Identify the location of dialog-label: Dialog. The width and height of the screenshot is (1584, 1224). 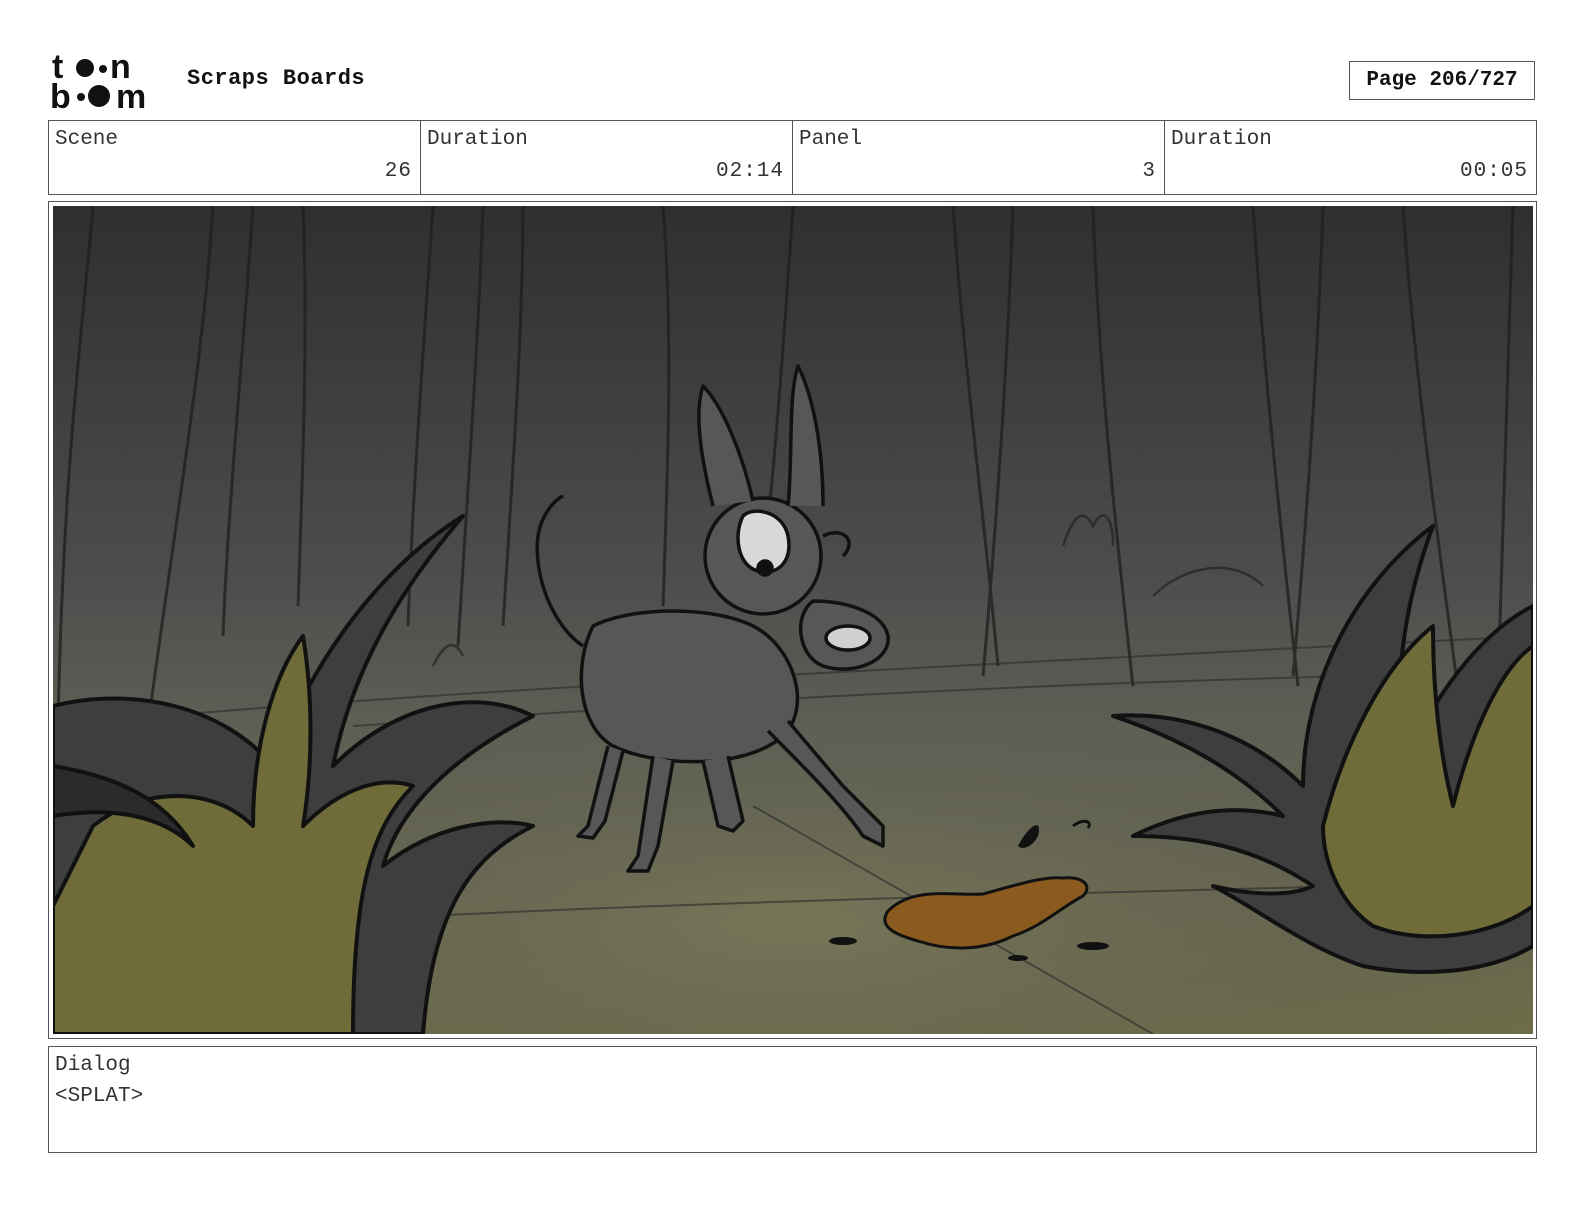
(93, 1065).